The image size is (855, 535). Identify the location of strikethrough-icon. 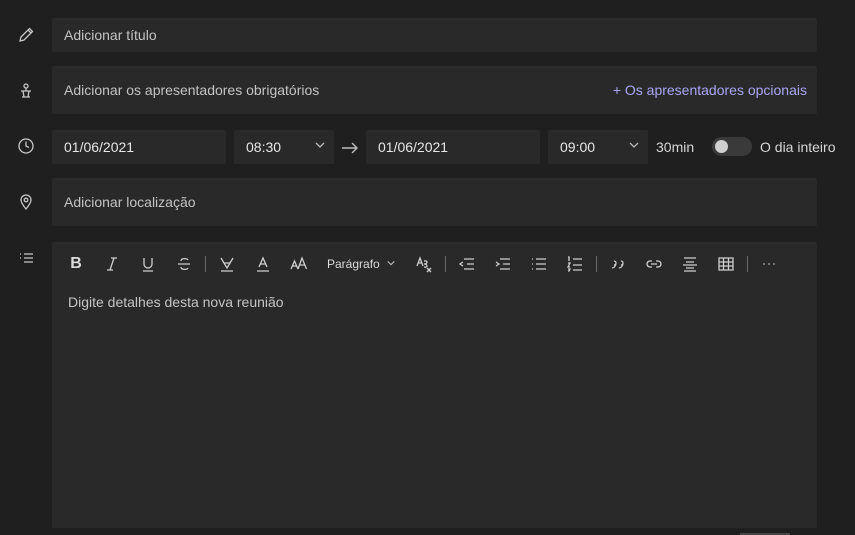
(184, 264).